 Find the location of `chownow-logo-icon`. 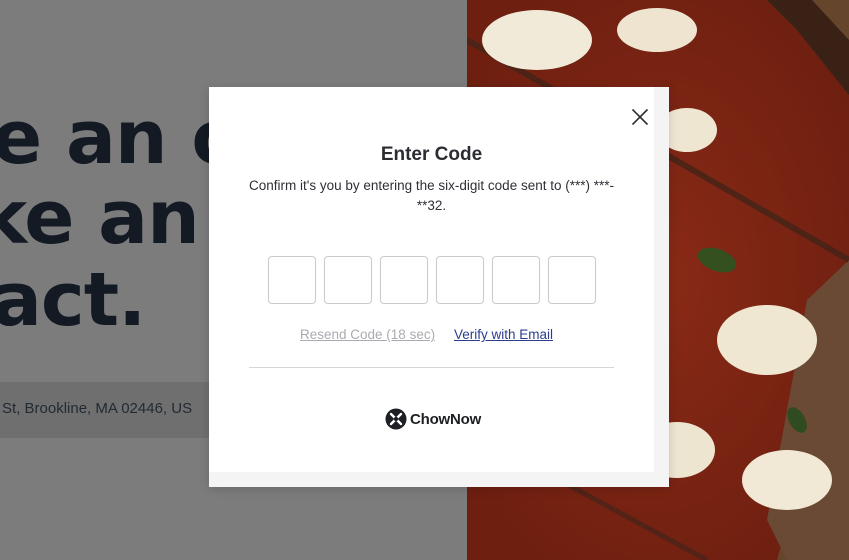

chownow-logo-icon is located at coordinates (396, 419).